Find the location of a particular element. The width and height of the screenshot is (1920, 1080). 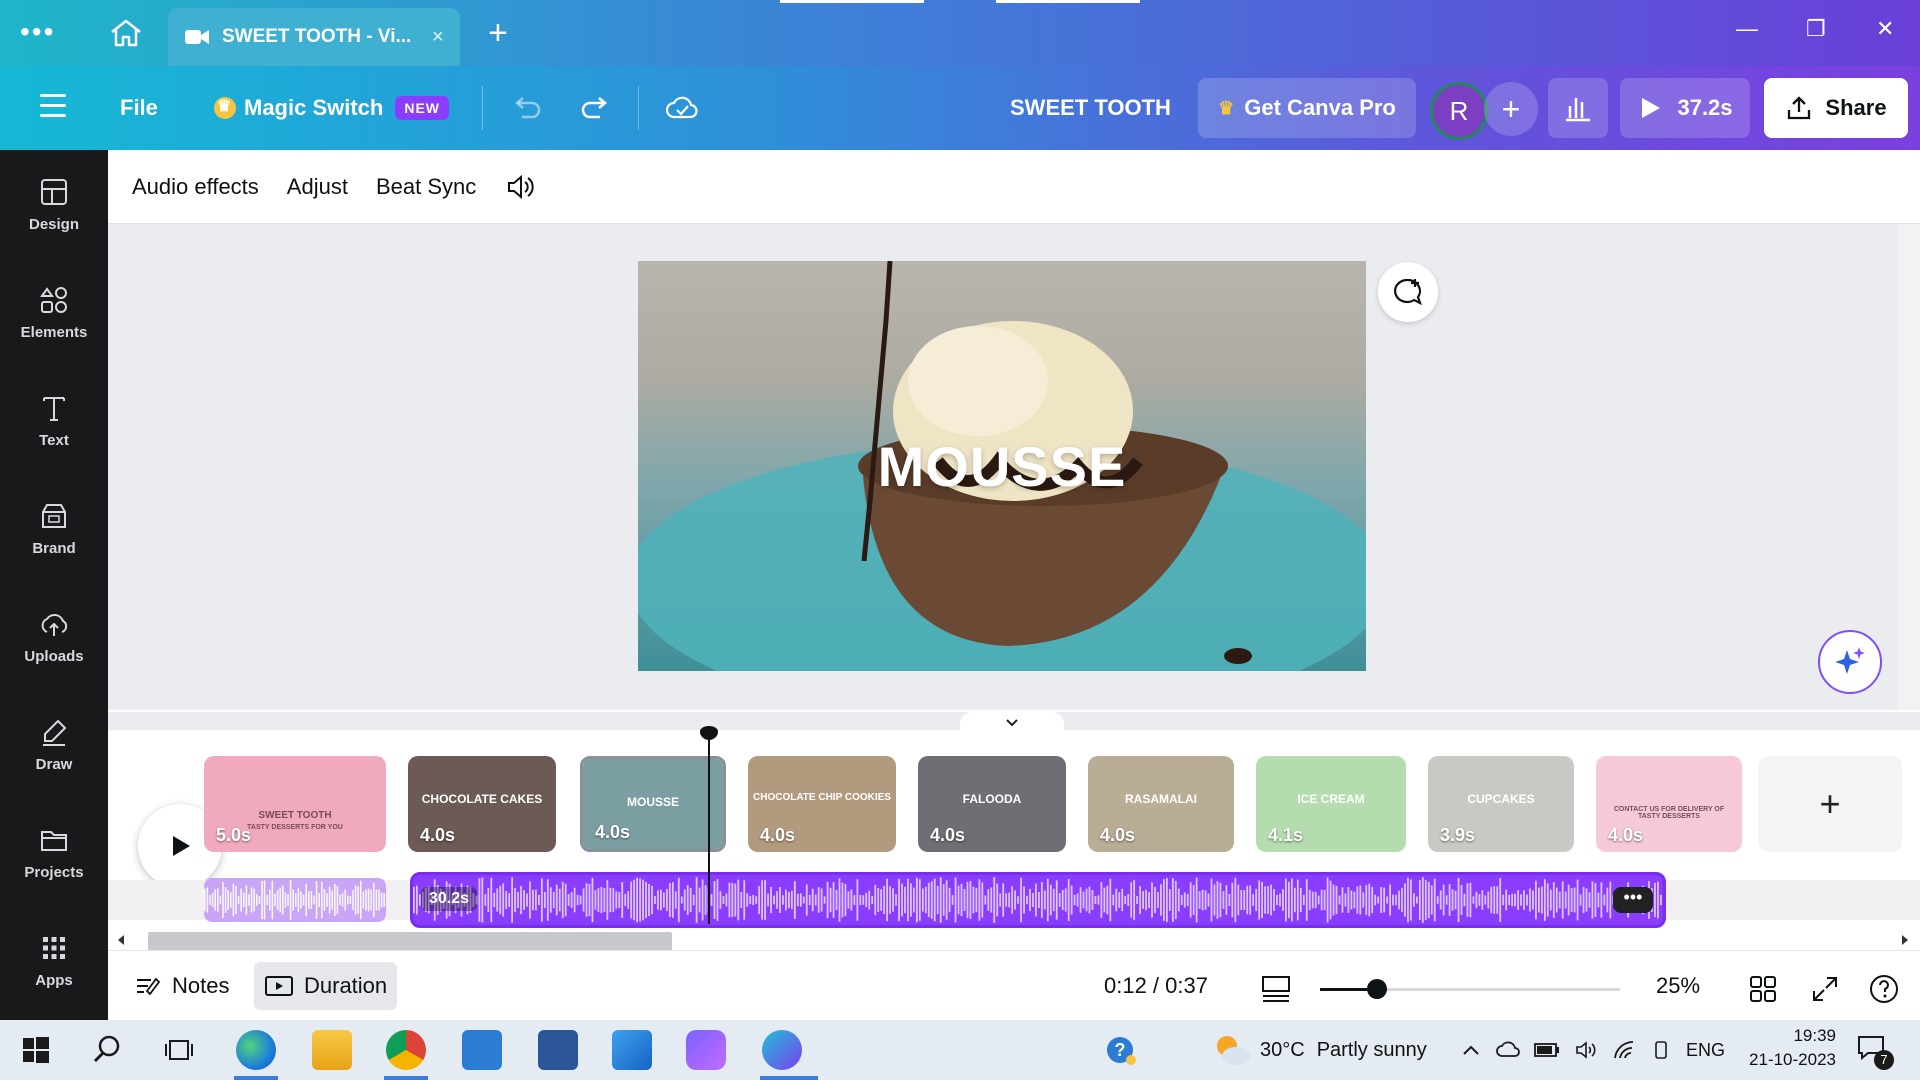

collapse-timeline-button is located at coordinates (1012, 723).